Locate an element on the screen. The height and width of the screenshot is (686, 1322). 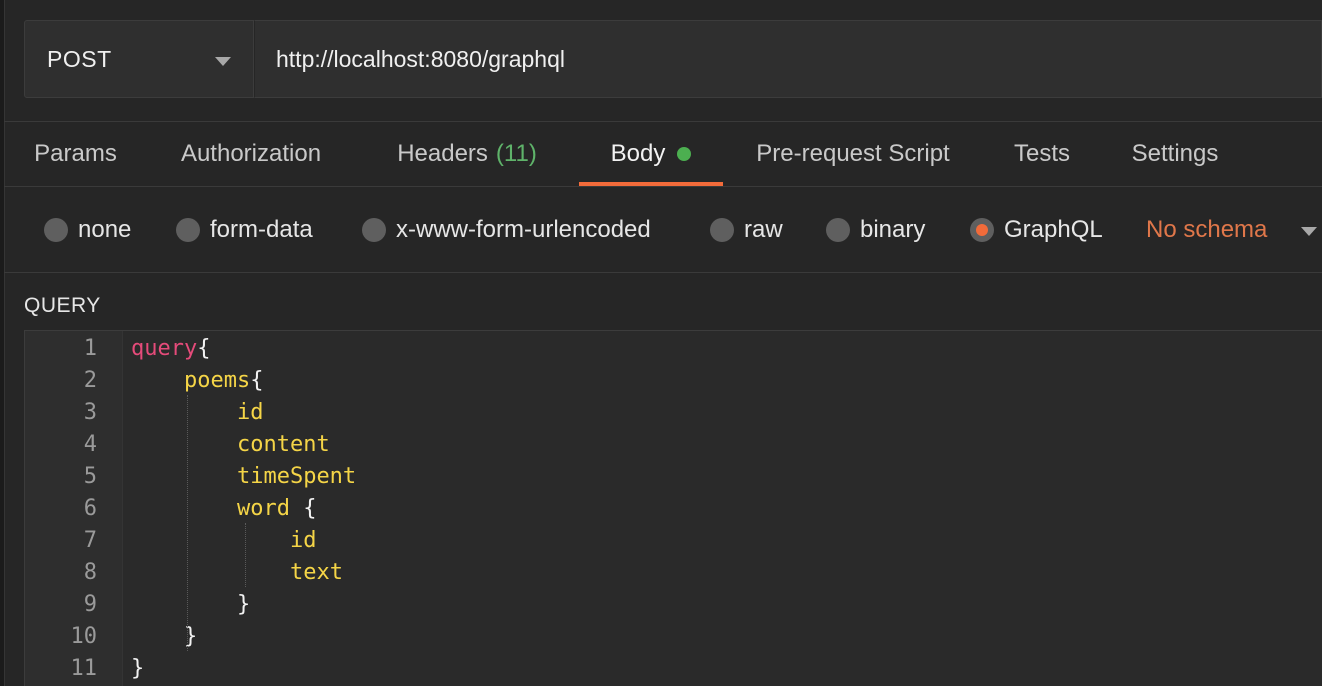
tab-tests: Tests is located at coordinates (1042, 154).